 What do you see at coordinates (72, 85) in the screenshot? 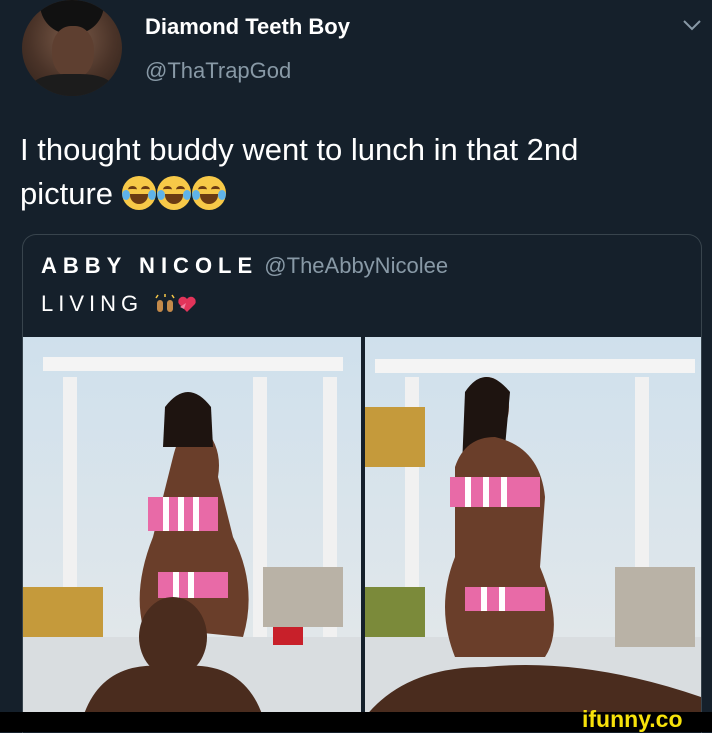
I see `shirt-shape` at bounding box center [72, 85].